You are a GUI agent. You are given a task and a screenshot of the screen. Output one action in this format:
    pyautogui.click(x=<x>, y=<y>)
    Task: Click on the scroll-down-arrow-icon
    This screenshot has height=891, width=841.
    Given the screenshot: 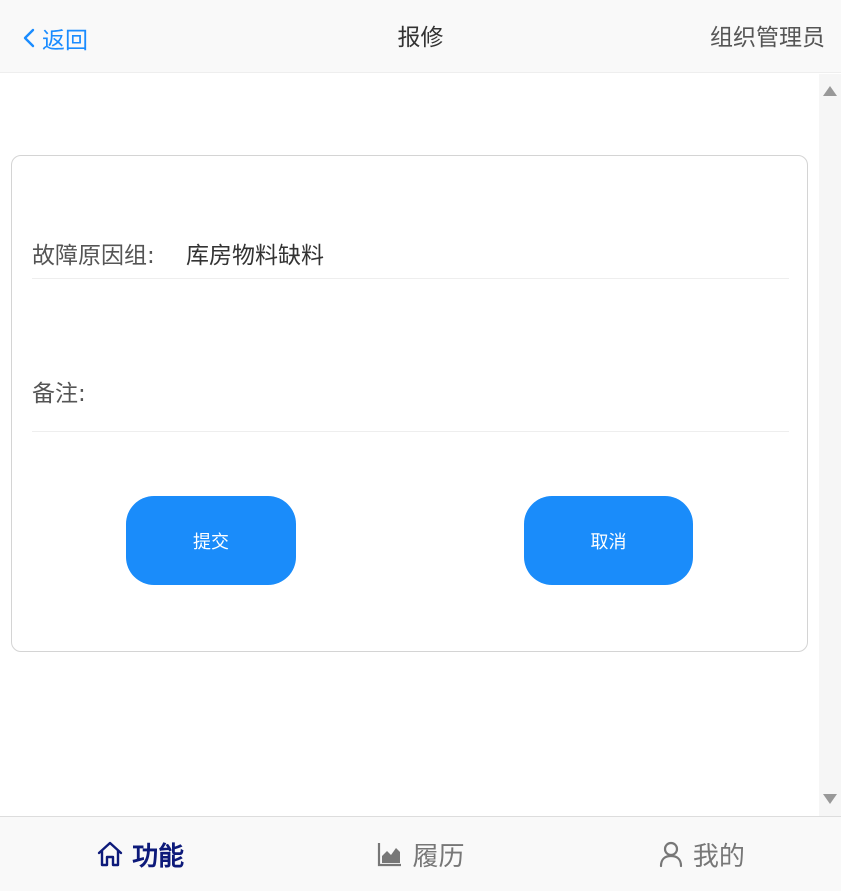 What is the action you would take?
    pyautogui.click(x=830, y=799)
    